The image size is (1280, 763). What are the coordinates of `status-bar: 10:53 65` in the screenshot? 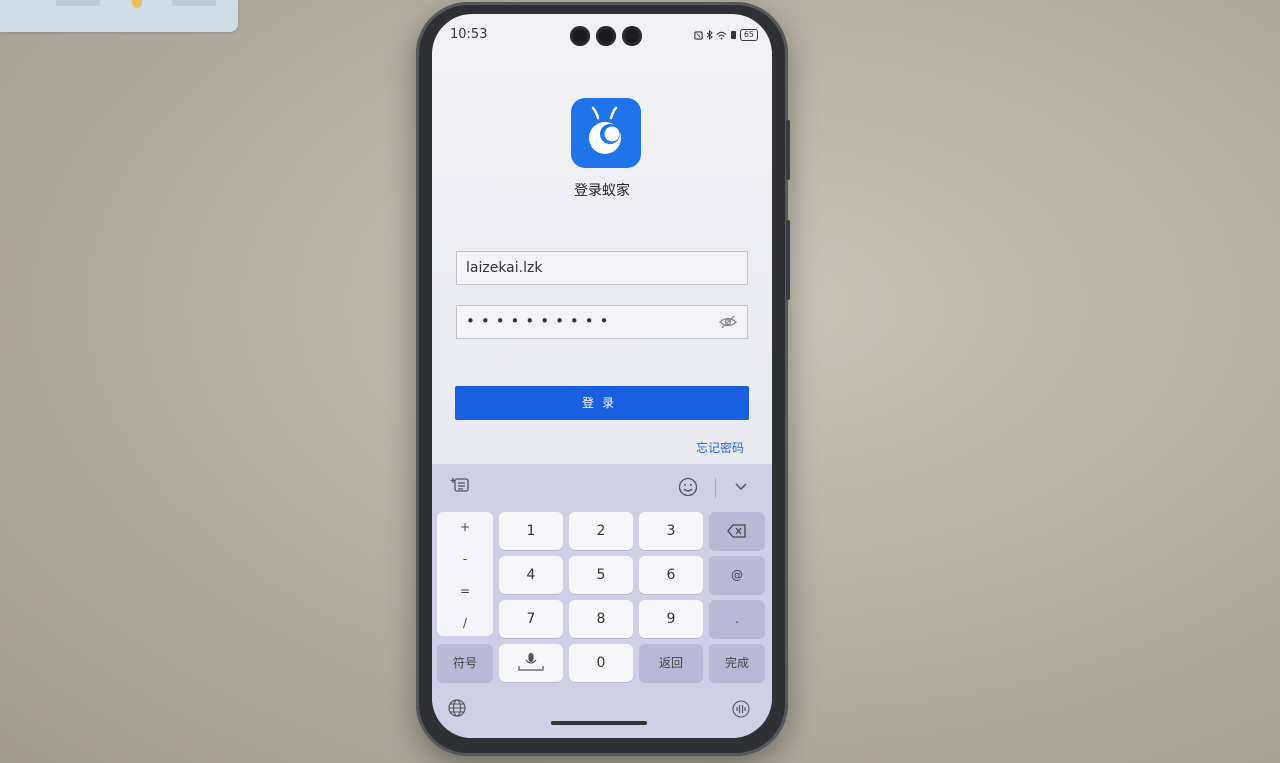 It's located at (602, 34).